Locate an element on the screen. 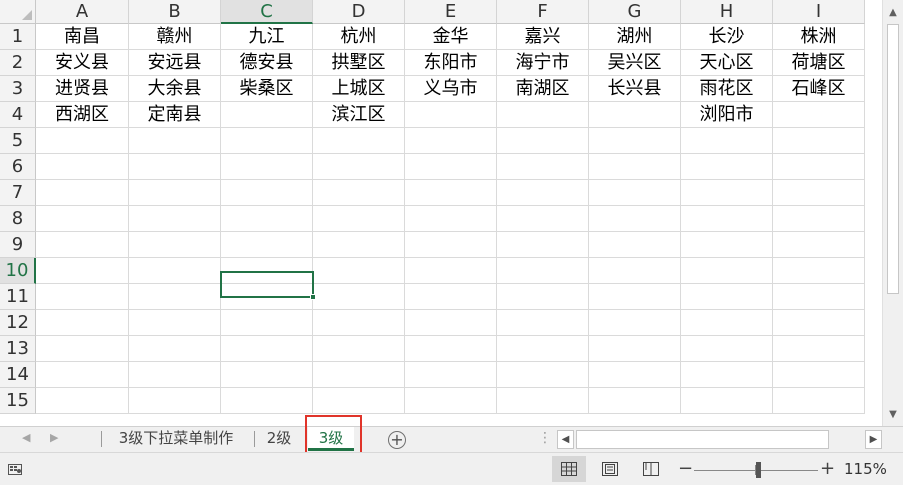 The height and width of the screenshot is (485, 903). horizontal-scrollbar: ◀ ▶ is located at coordinates (719, 439).